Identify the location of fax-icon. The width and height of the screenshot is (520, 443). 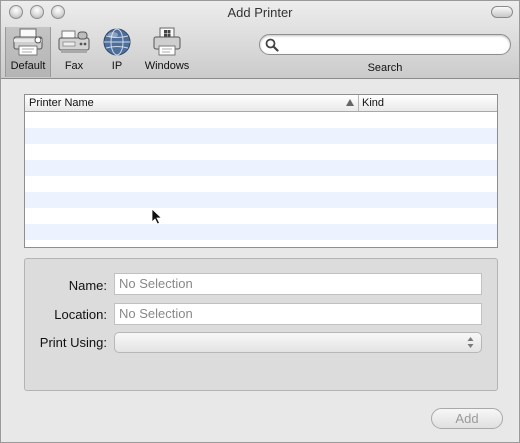
(74, 41).